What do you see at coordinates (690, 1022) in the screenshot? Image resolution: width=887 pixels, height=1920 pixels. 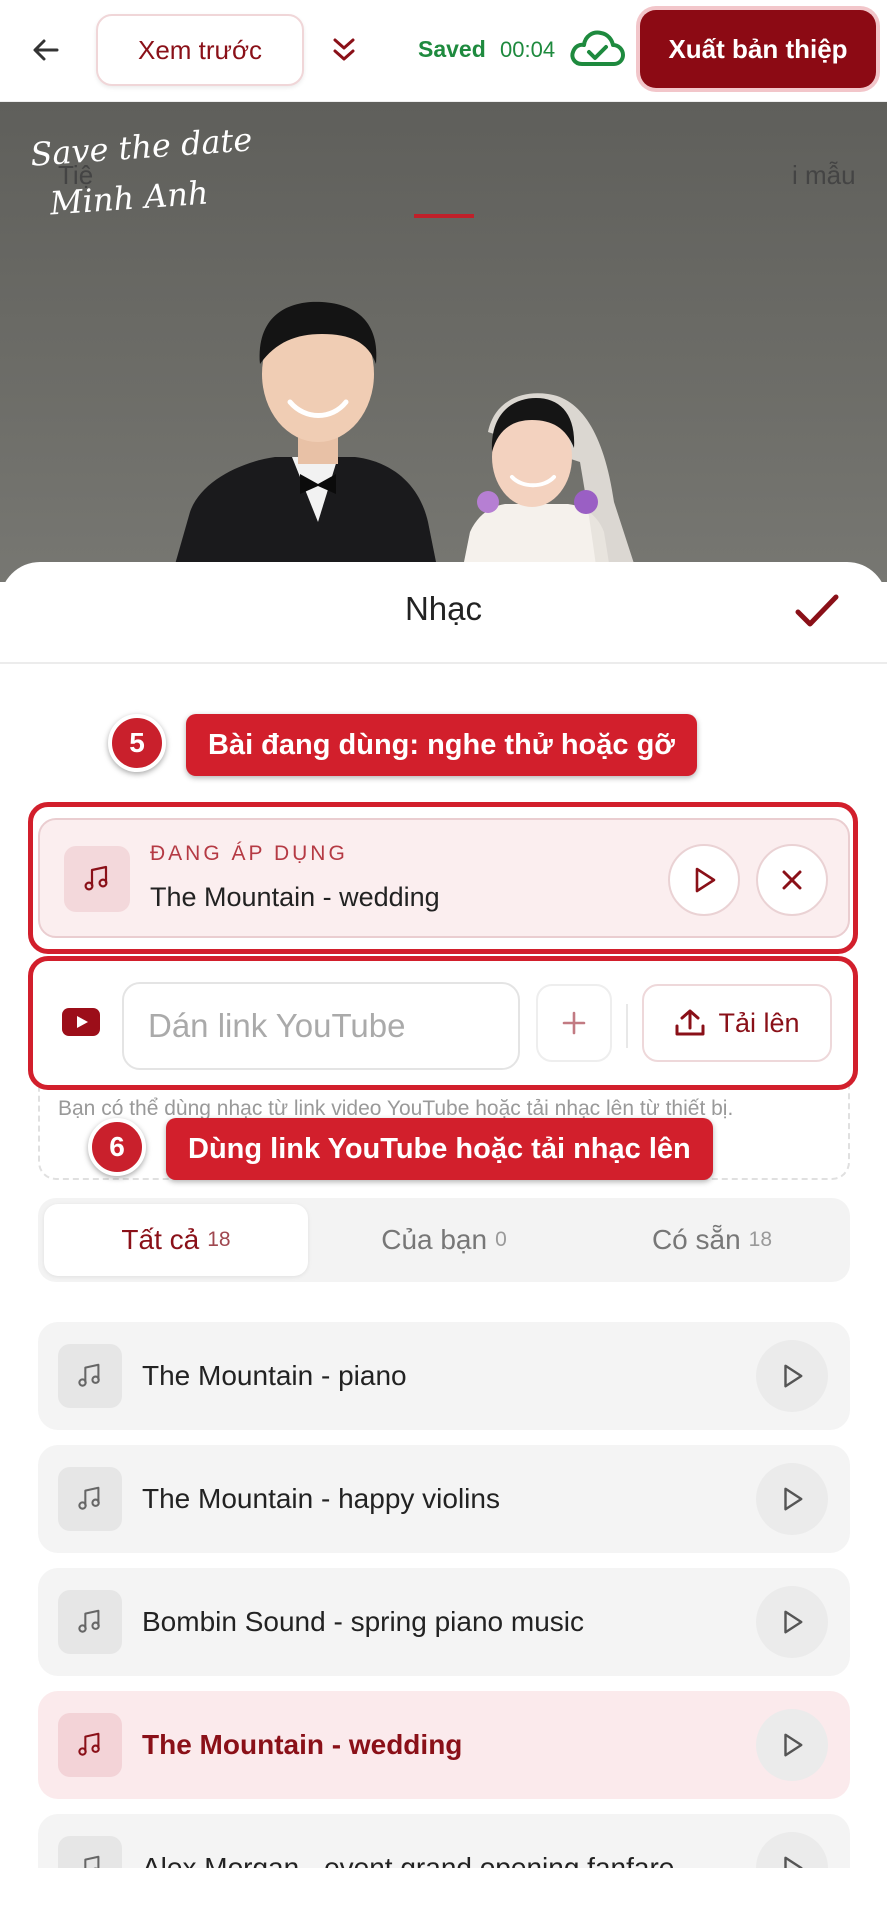 I see `upload-icon` at bounding box center [690, 1022].